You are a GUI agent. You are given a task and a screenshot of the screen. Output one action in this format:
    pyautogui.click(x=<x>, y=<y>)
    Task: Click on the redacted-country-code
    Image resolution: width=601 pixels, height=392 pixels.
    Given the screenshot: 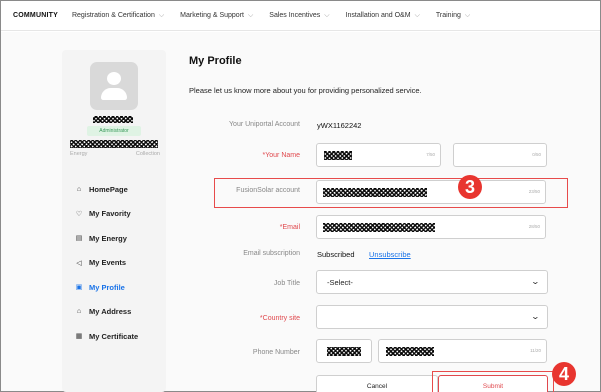 What is the action you would take?
    pyautogui.click(x=344, y=351)
    